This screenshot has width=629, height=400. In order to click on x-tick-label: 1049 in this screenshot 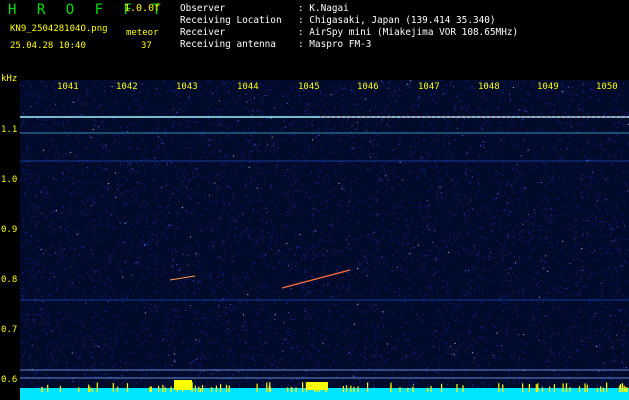, I will do `click(548, 87)`.